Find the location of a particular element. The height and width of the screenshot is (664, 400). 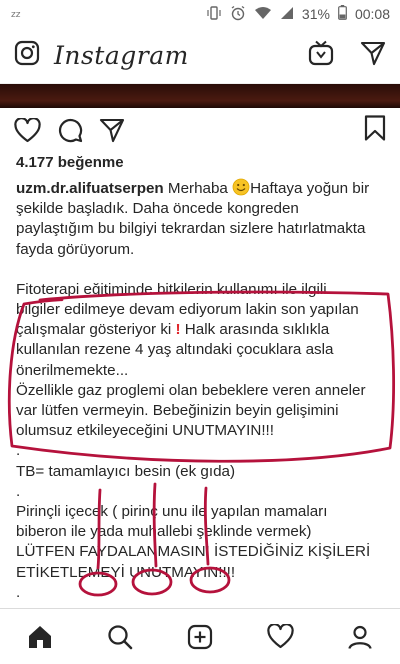

direct-message-icon is located at coordinates (373, 55).